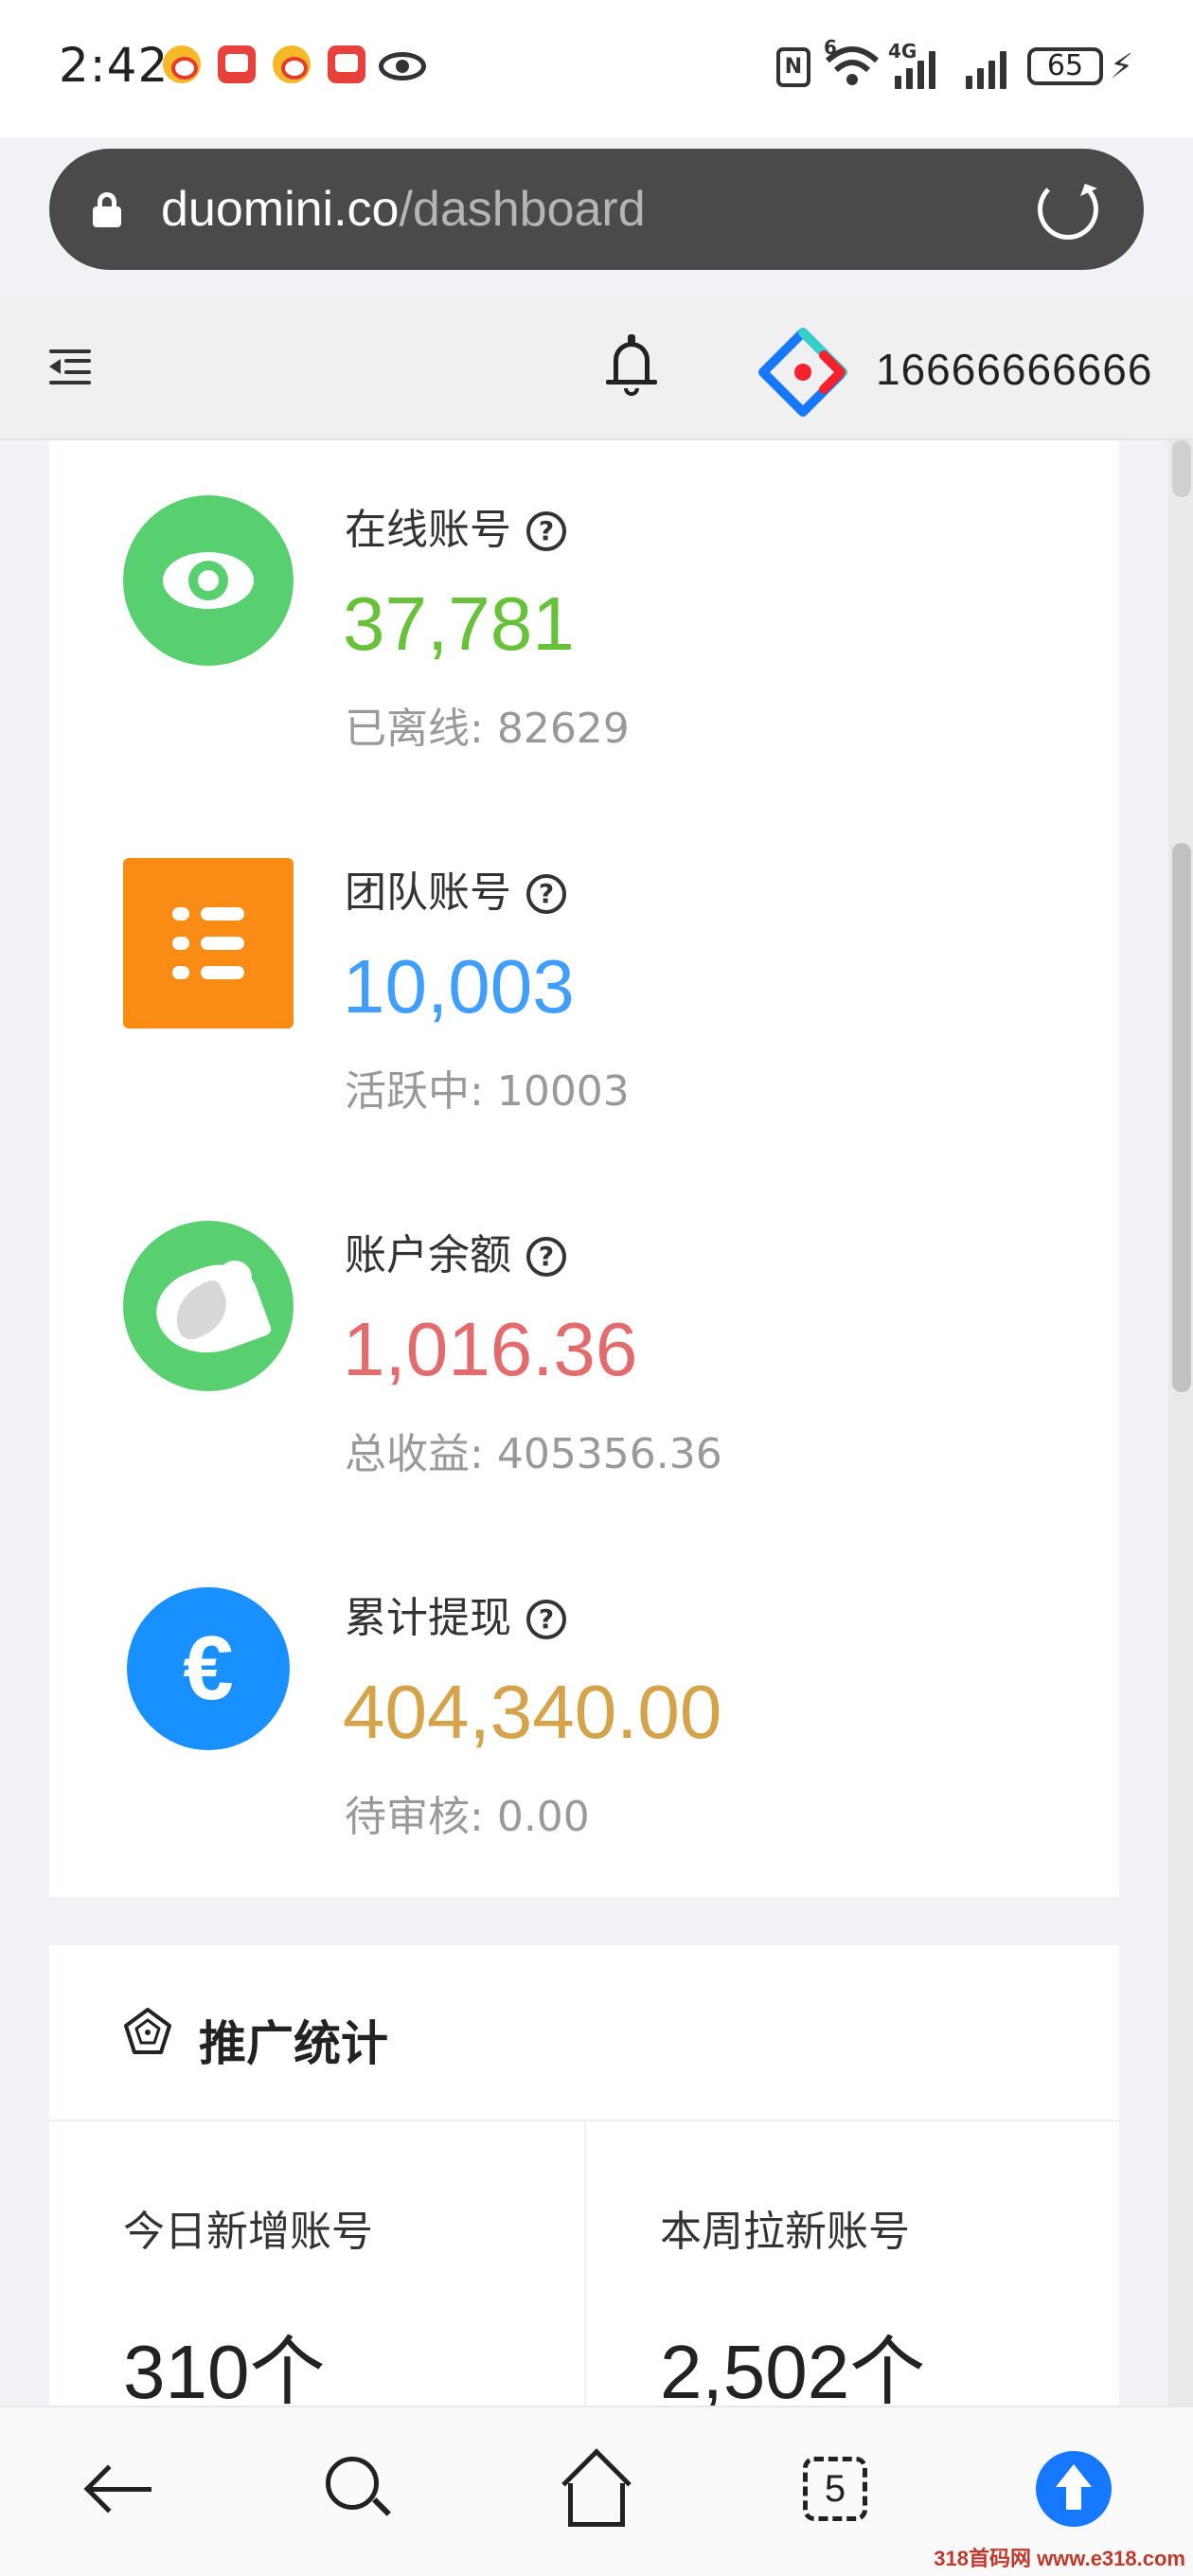  I want to click on stat-online-accounts: 在线账号? 37,781 已离线: 82629, so click(584, 621).